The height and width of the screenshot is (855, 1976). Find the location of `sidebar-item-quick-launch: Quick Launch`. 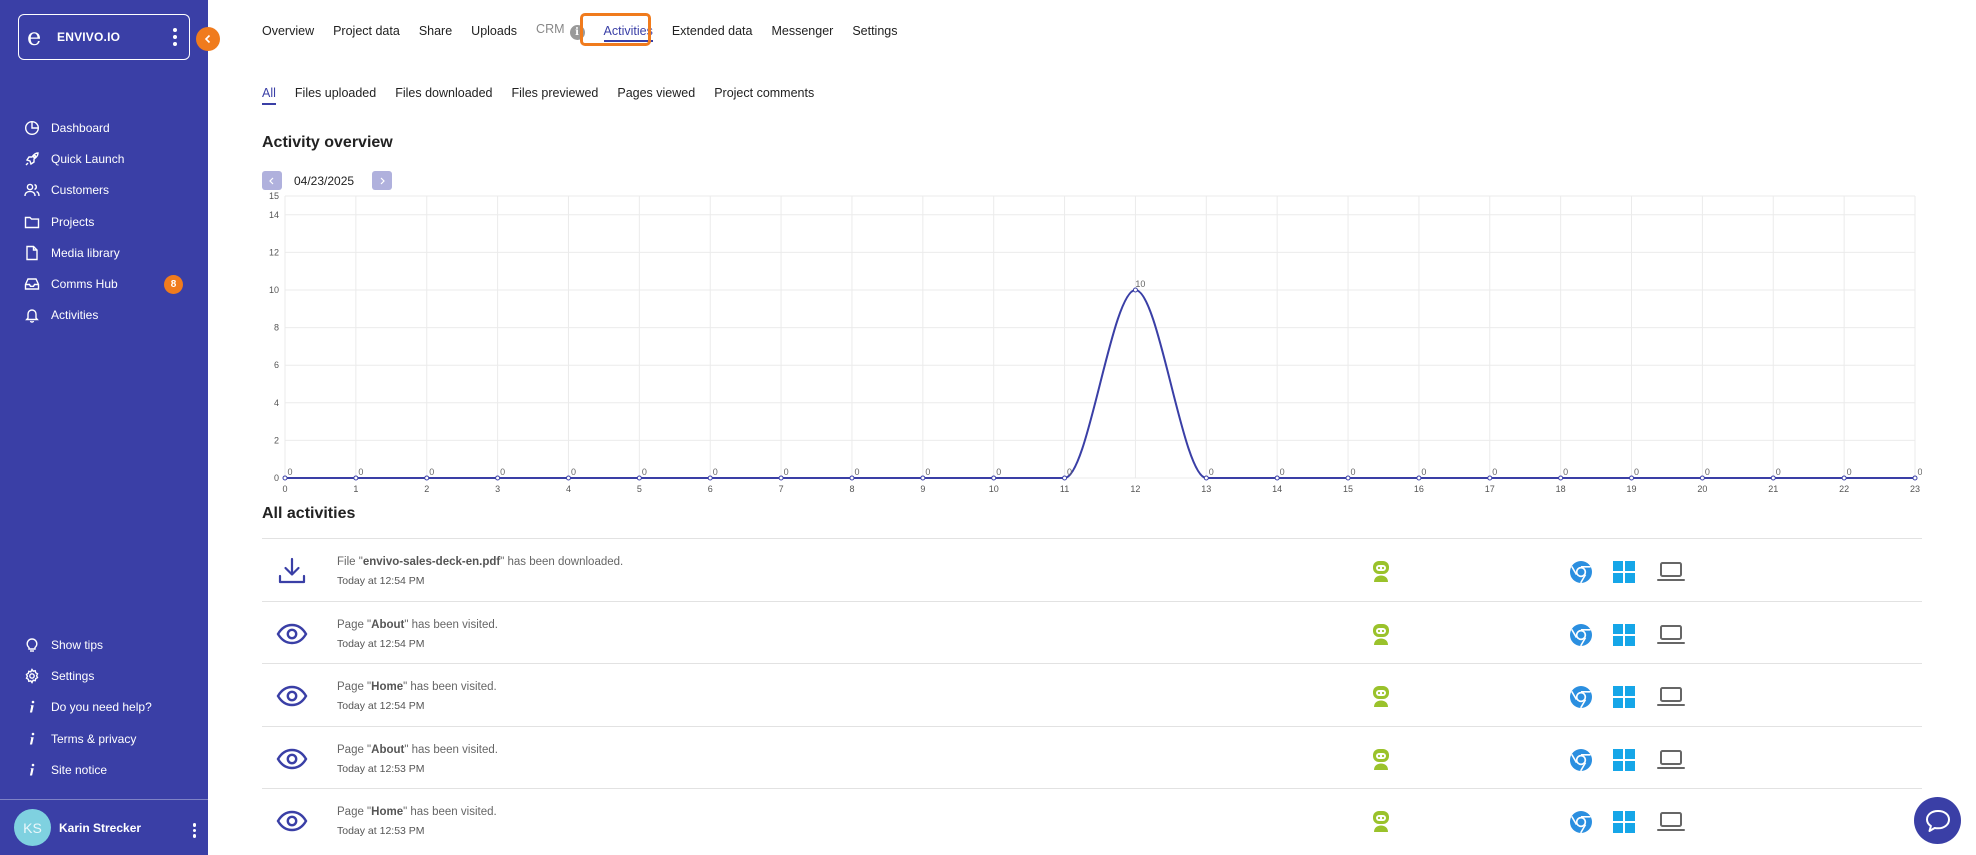

sidebar-item-quick-launch: Quick Launch is located at coordinates (104, 158).